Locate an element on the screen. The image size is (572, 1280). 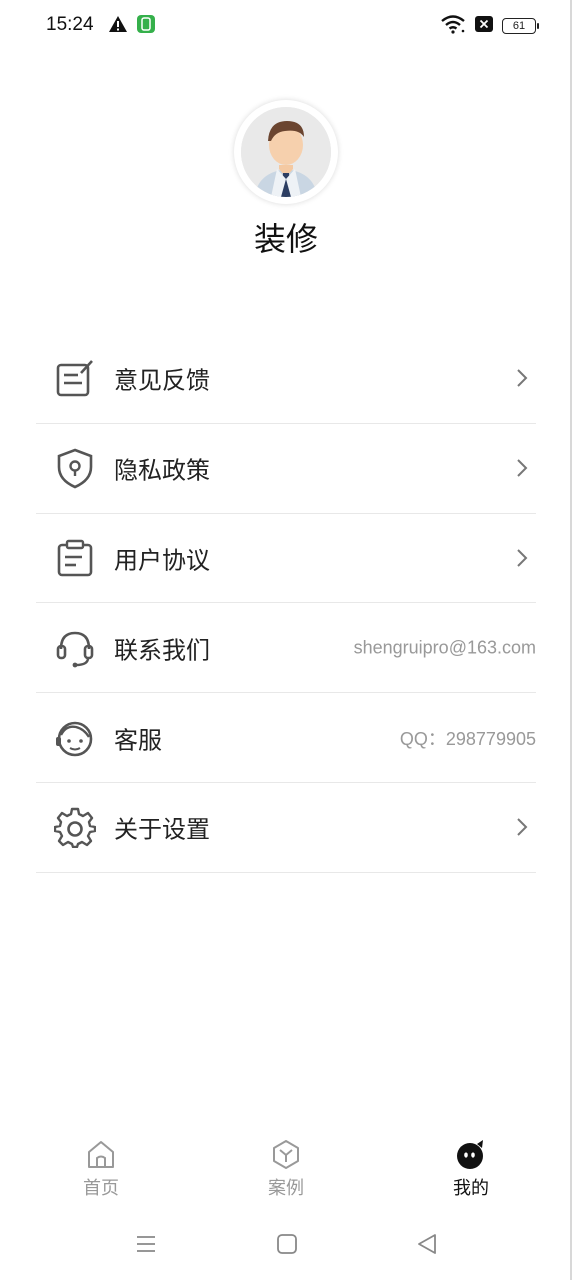
contact-email: shengruipro@163.com is located at coordinates (444, 647).